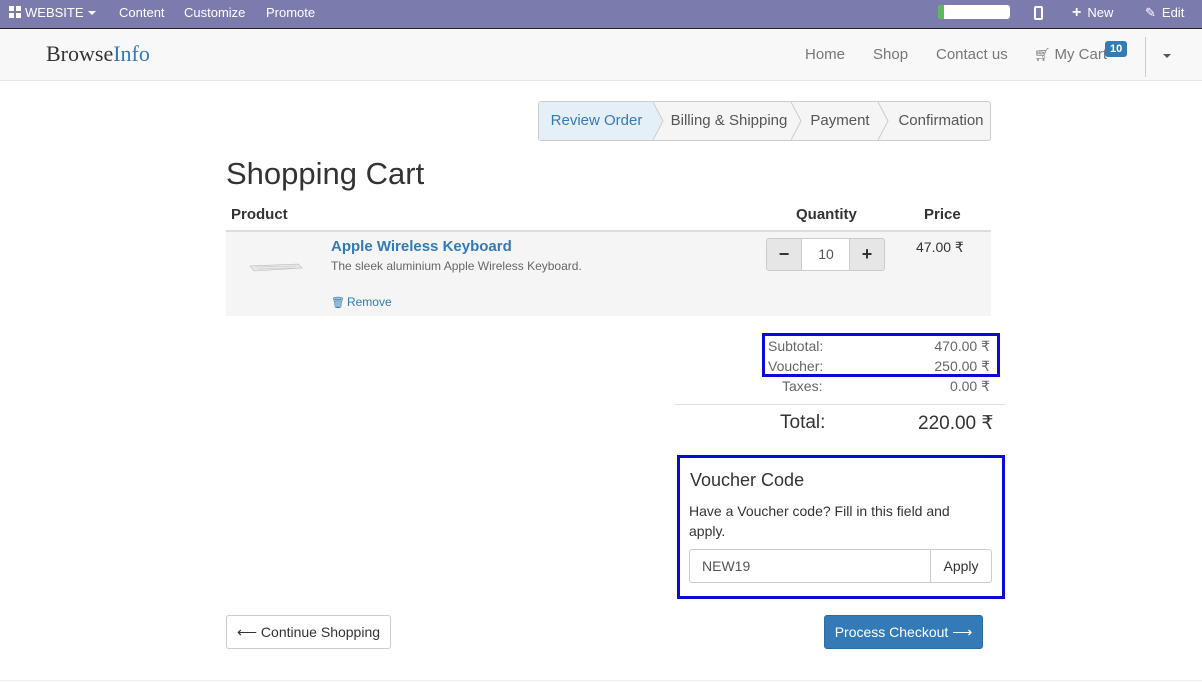 The image size is (1202, 682). What do you see at coordinates (1145, 57) in the screenshot?
I see `nav-divider` at bounding box center [1145, 57].